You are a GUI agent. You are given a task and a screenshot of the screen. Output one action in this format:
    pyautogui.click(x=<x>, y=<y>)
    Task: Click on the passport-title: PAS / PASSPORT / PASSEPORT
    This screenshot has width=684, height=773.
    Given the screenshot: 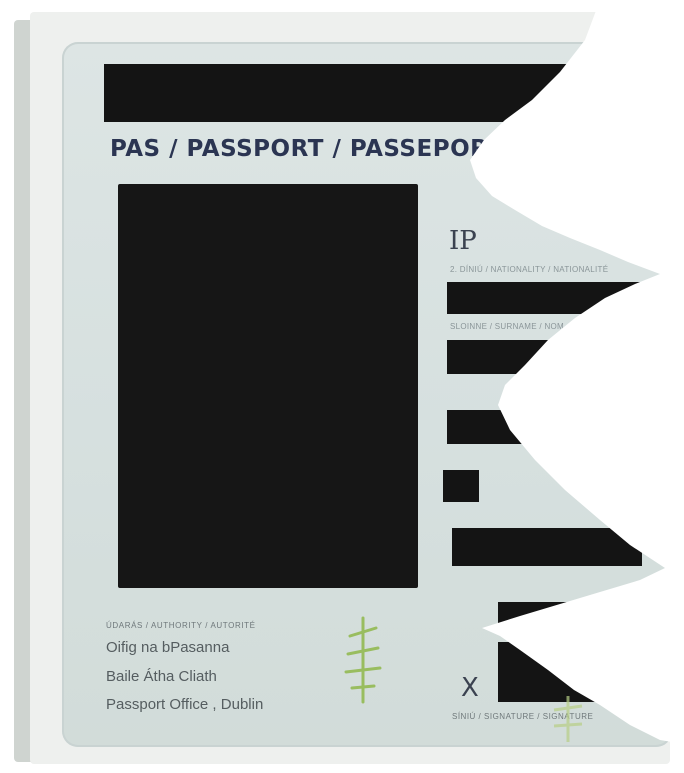 What is the action you would take?
    pyautogui.click(x=307, y=149)
    